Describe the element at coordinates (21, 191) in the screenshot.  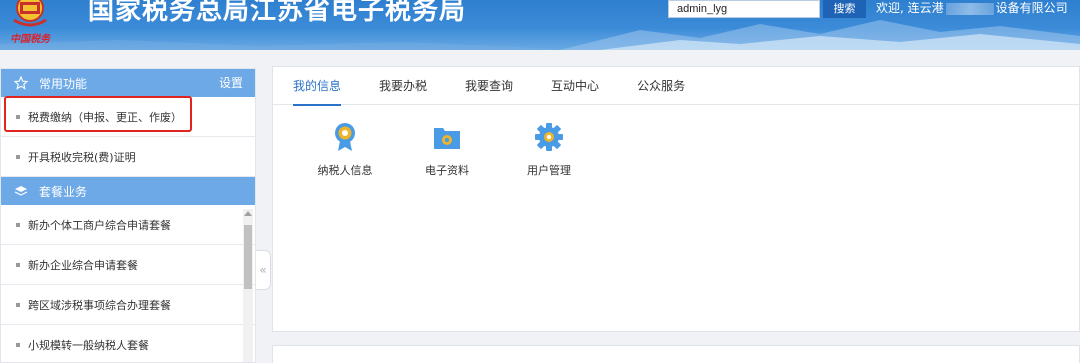
I see `layers-icon` at that location.